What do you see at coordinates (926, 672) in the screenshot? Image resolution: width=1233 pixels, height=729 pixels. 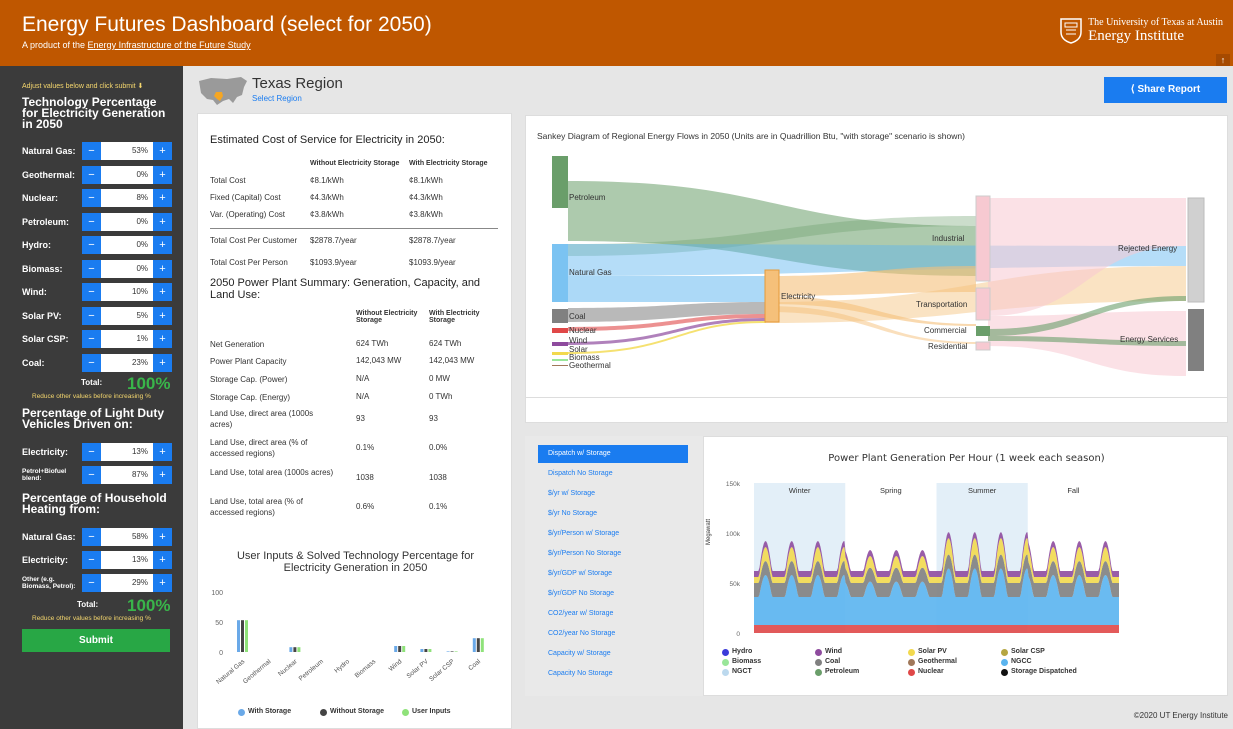 I see `legend-item: Nuclear` at bounding box center [926, 672].